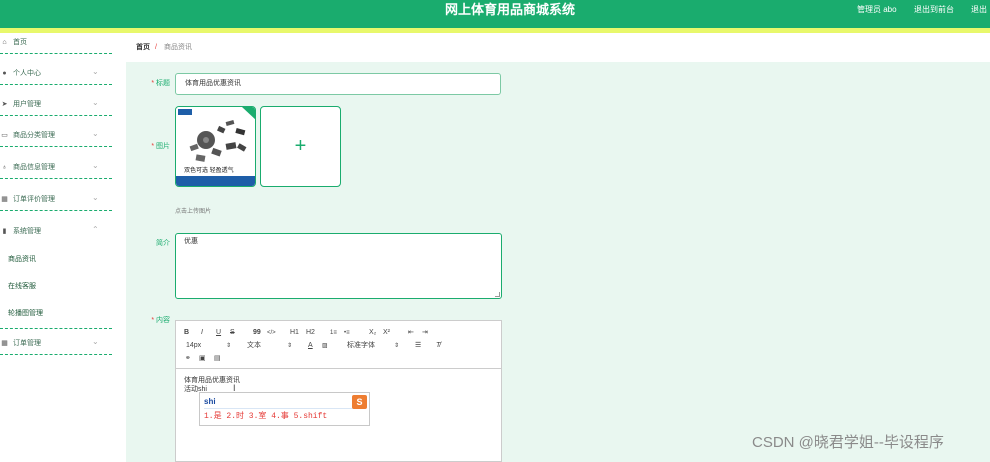  Describe the element at coordinates (4, 167) in the screenshot. I see `mic-icon: ♁` at that location.